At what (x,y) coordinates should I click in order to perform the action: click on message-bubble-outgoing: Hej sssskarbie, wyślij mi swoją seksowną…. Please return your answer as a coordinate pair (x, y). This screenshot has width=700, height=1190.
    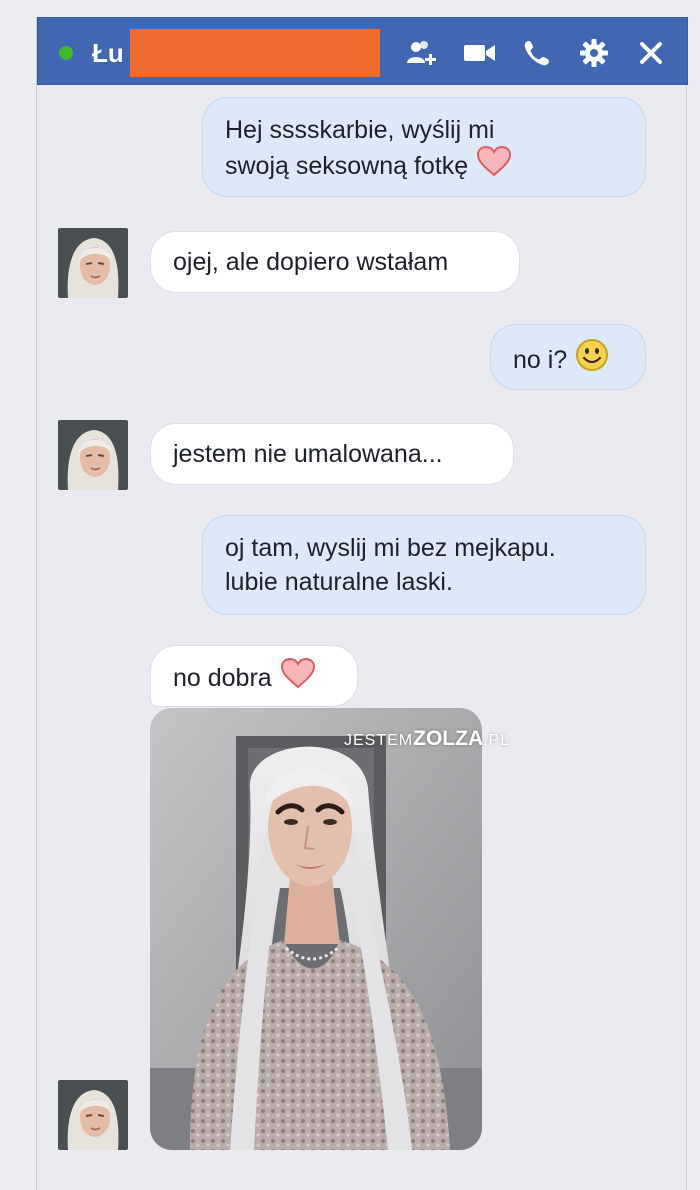
    Looking at the image, I should click on (424, 147).